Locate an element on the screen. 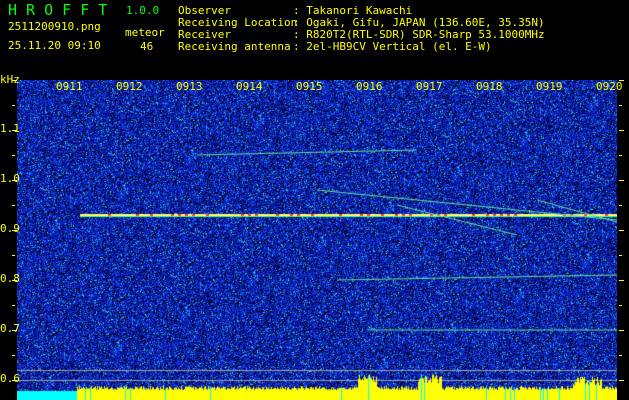  x-tick-label: 0920 is located at coordinates (609, 86).